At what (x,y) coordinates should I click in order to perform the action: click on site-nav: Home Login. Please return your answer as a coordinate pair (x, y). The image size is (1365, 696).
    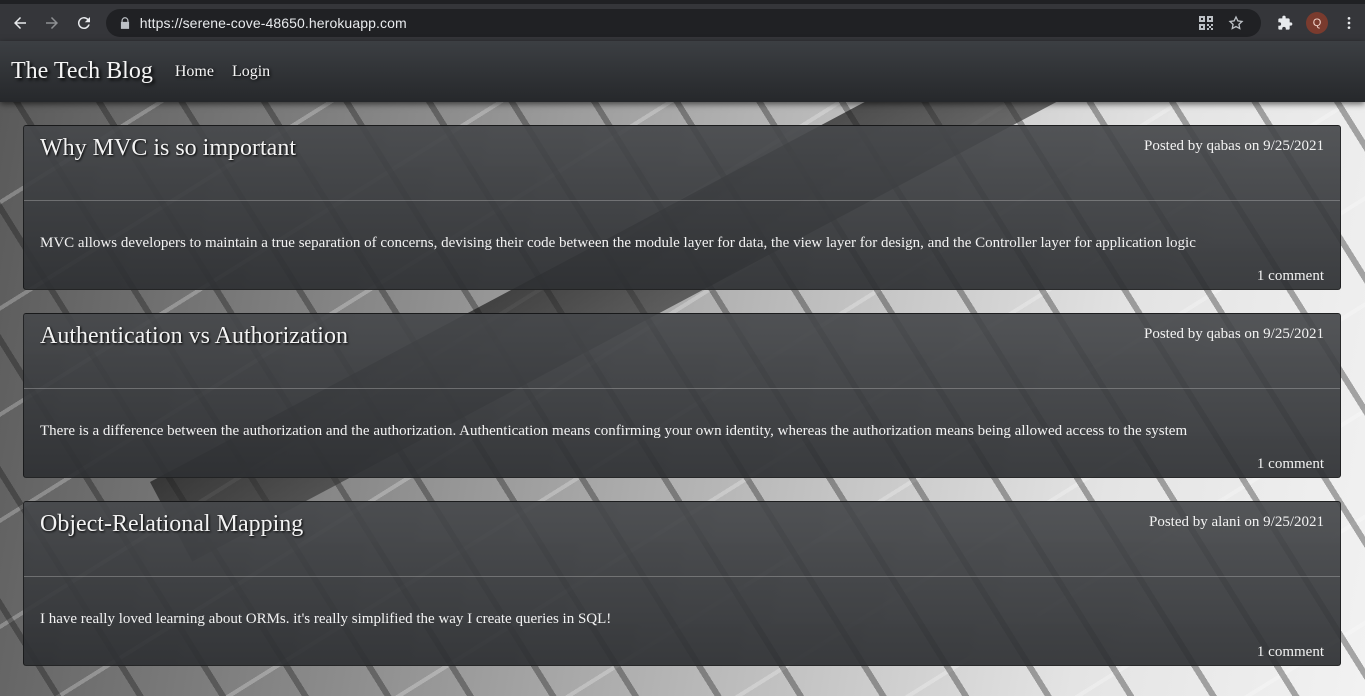
    Looking at the image, I should click on (229, 72).